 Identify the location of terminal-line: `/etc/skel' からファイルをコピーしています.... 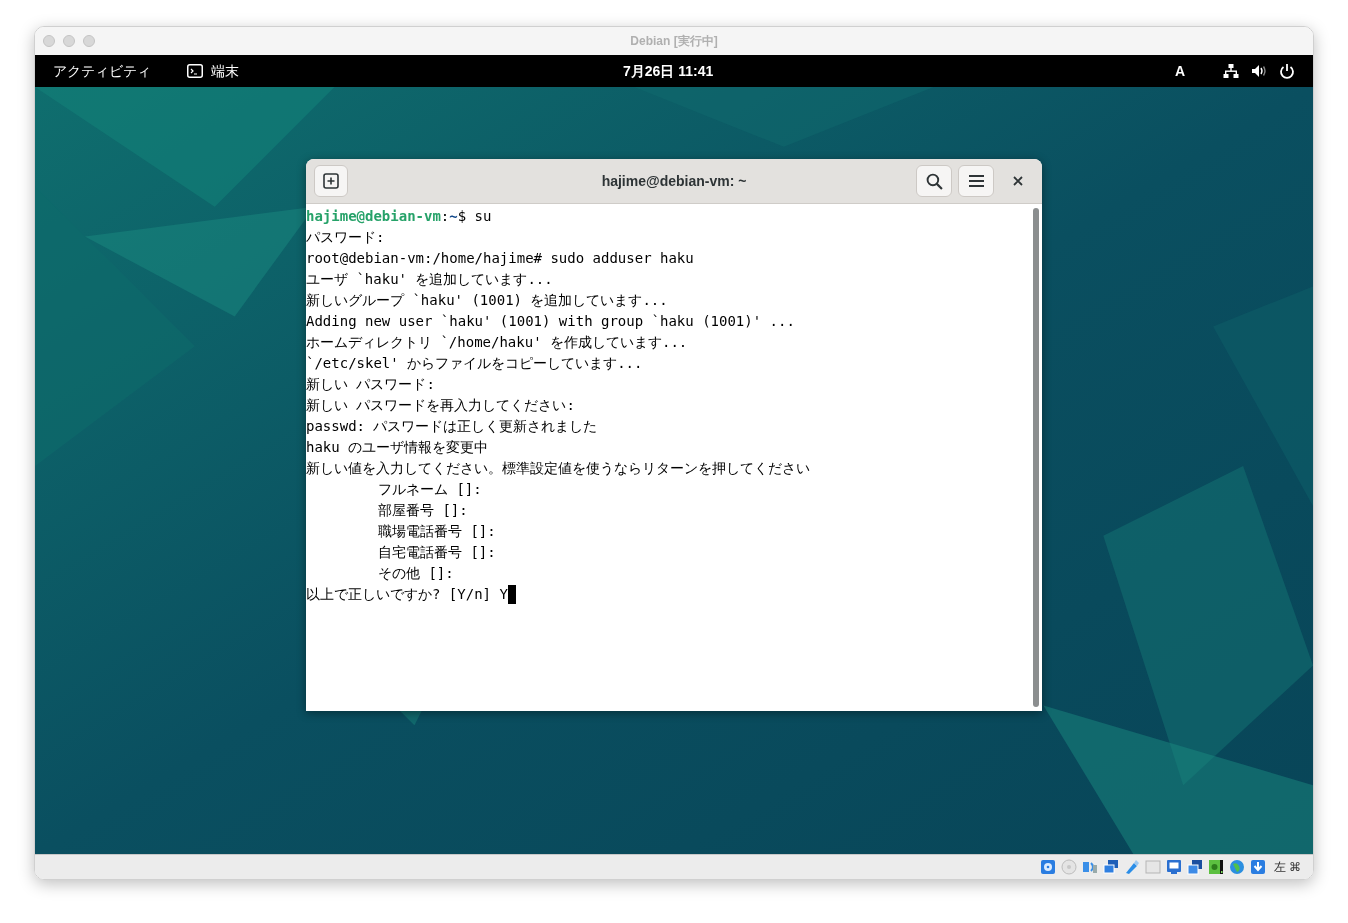
(475, 363).